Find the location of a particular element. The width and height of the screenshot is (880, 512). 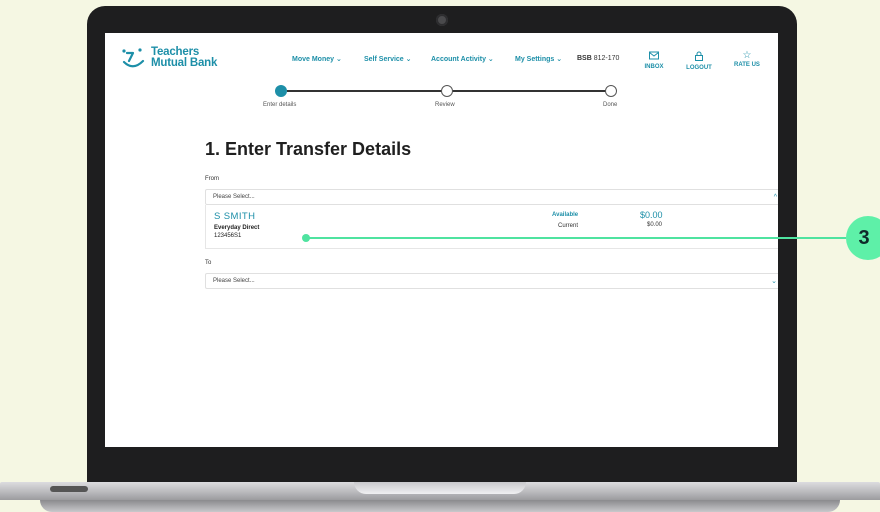

available-label: Available is located at coordinates (565, 215).